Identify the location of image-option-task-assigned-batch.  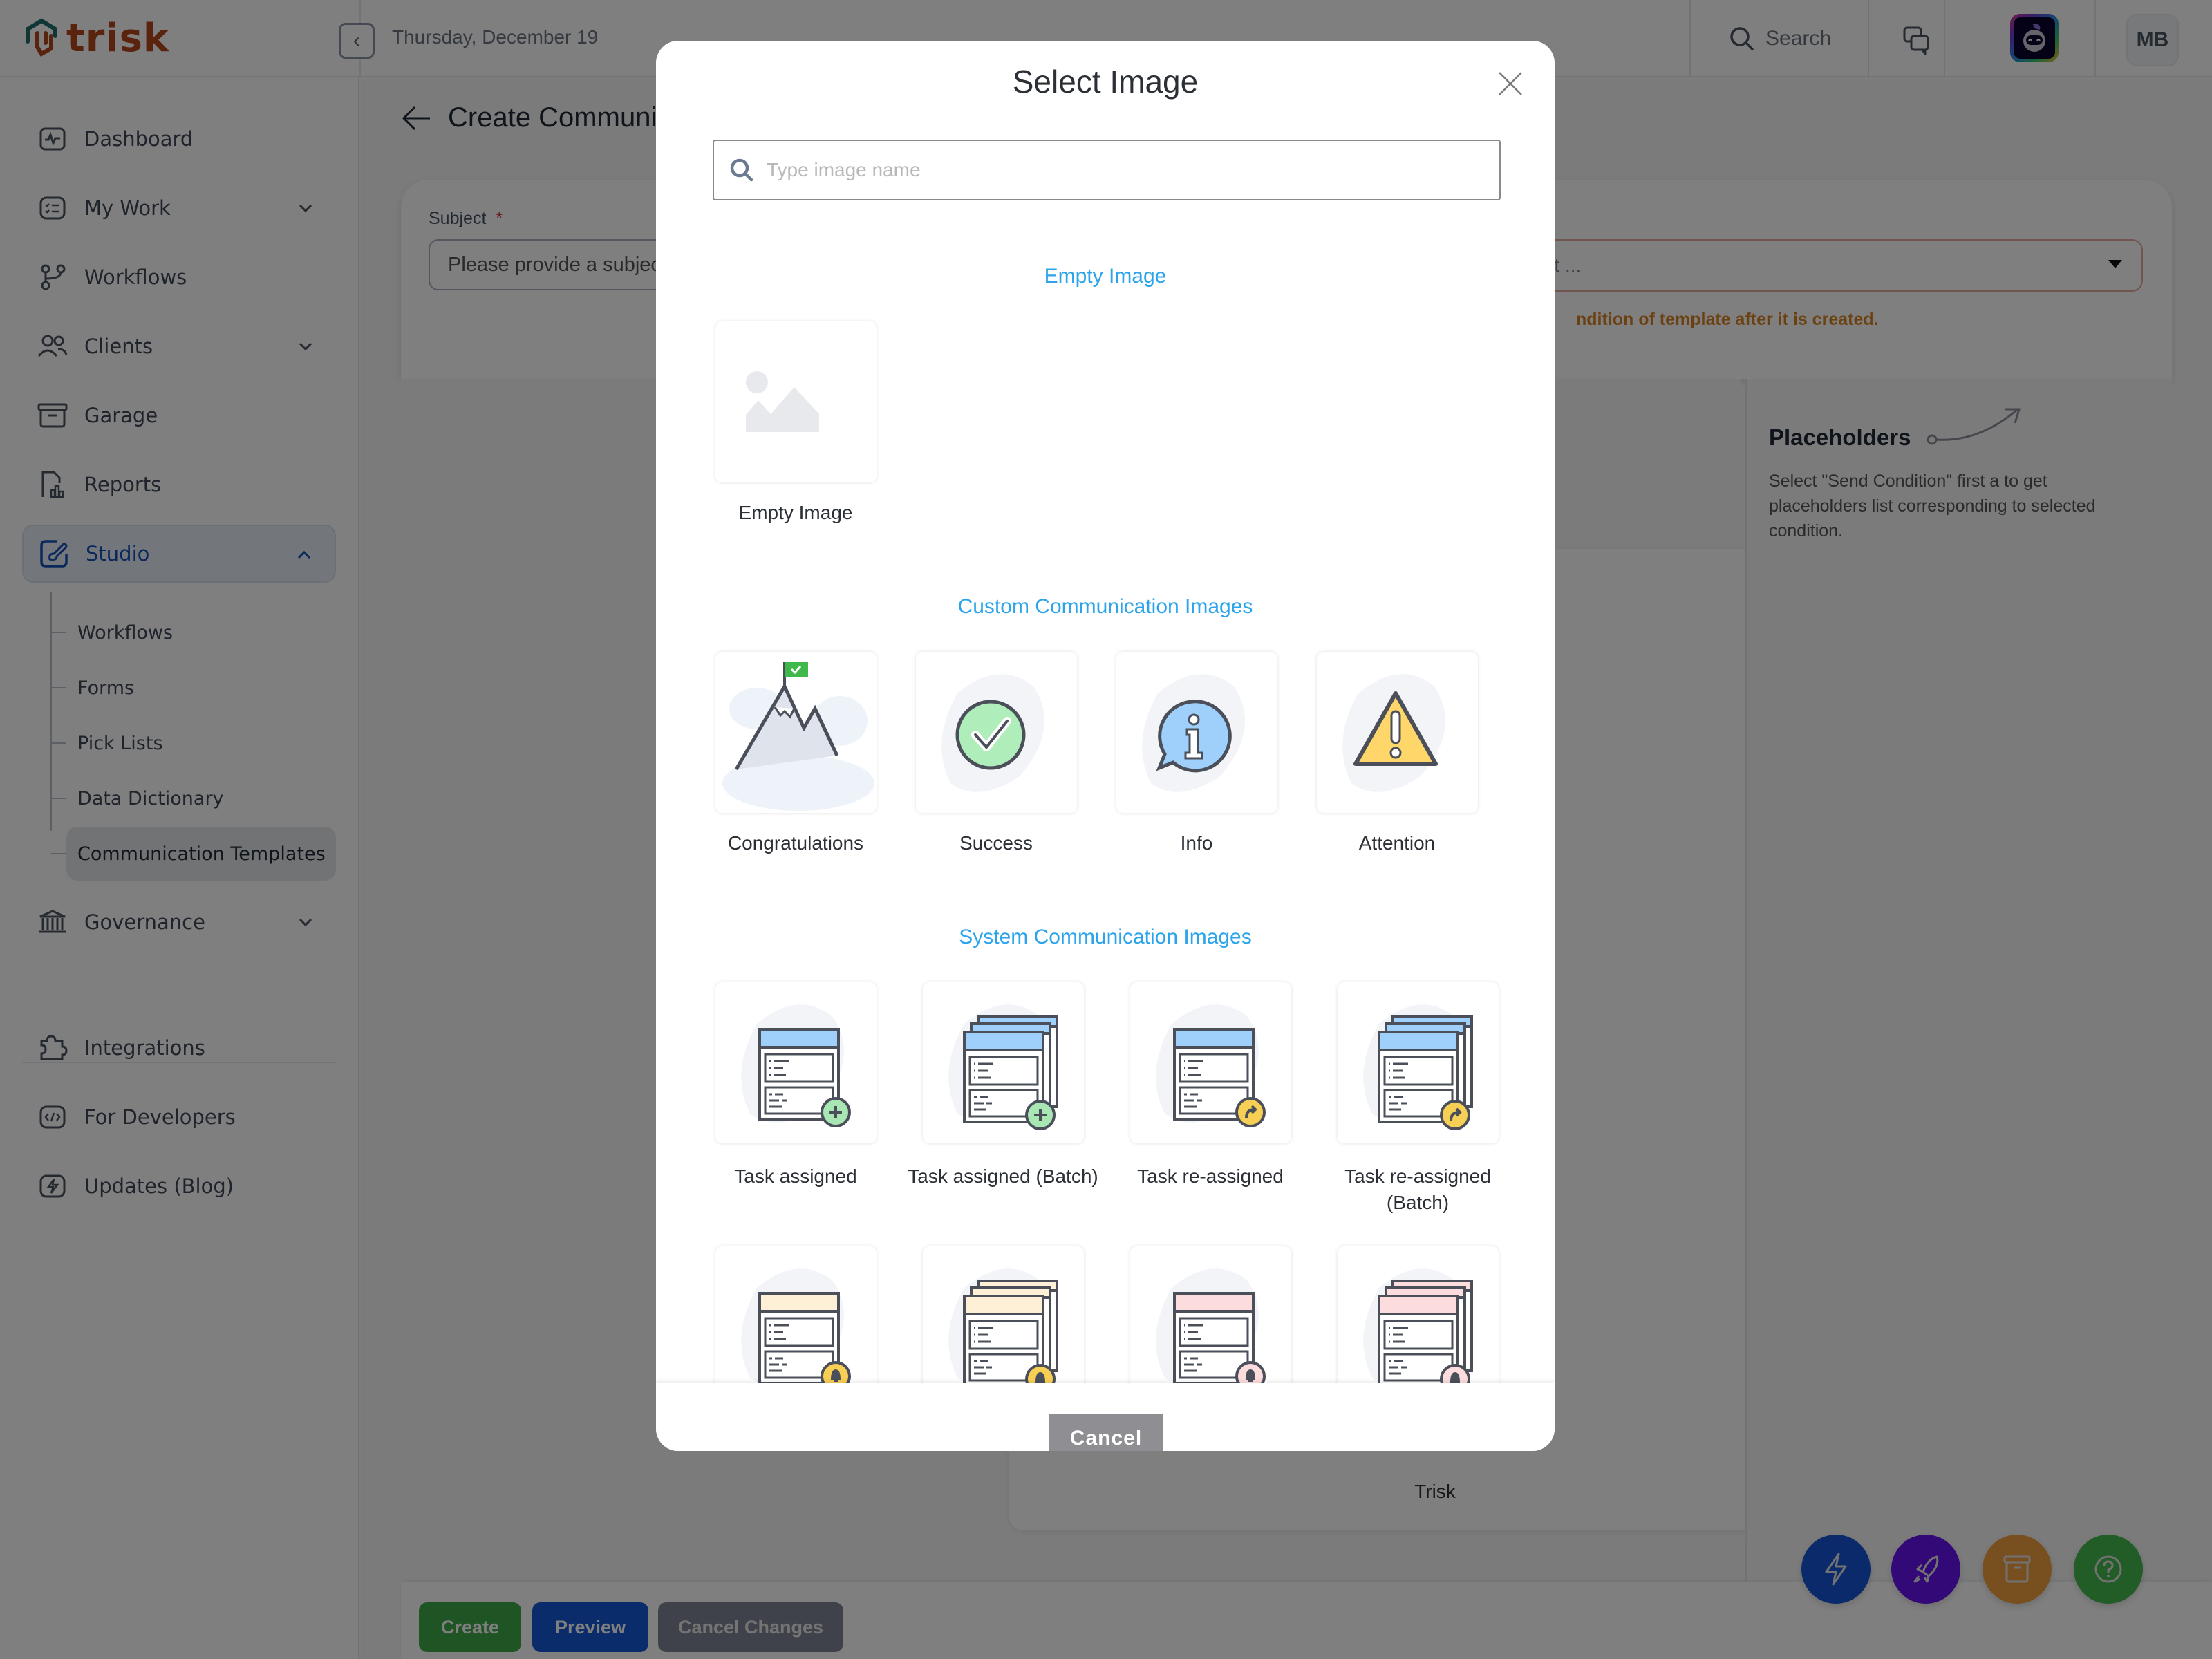
(1004, 1063).